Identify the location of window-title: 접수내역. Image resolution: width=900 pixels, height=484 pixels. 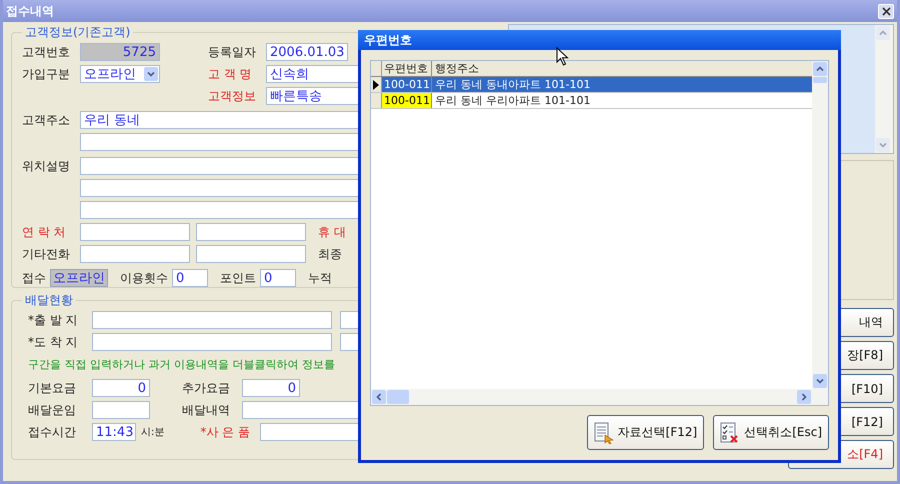
(30, 11).